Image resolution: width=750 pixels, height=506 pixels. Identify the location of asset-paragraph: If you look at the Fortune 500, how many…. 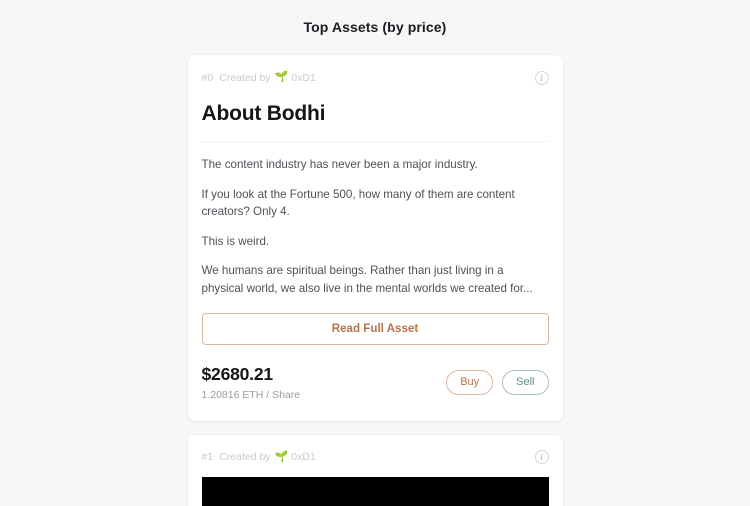
(358, 203).